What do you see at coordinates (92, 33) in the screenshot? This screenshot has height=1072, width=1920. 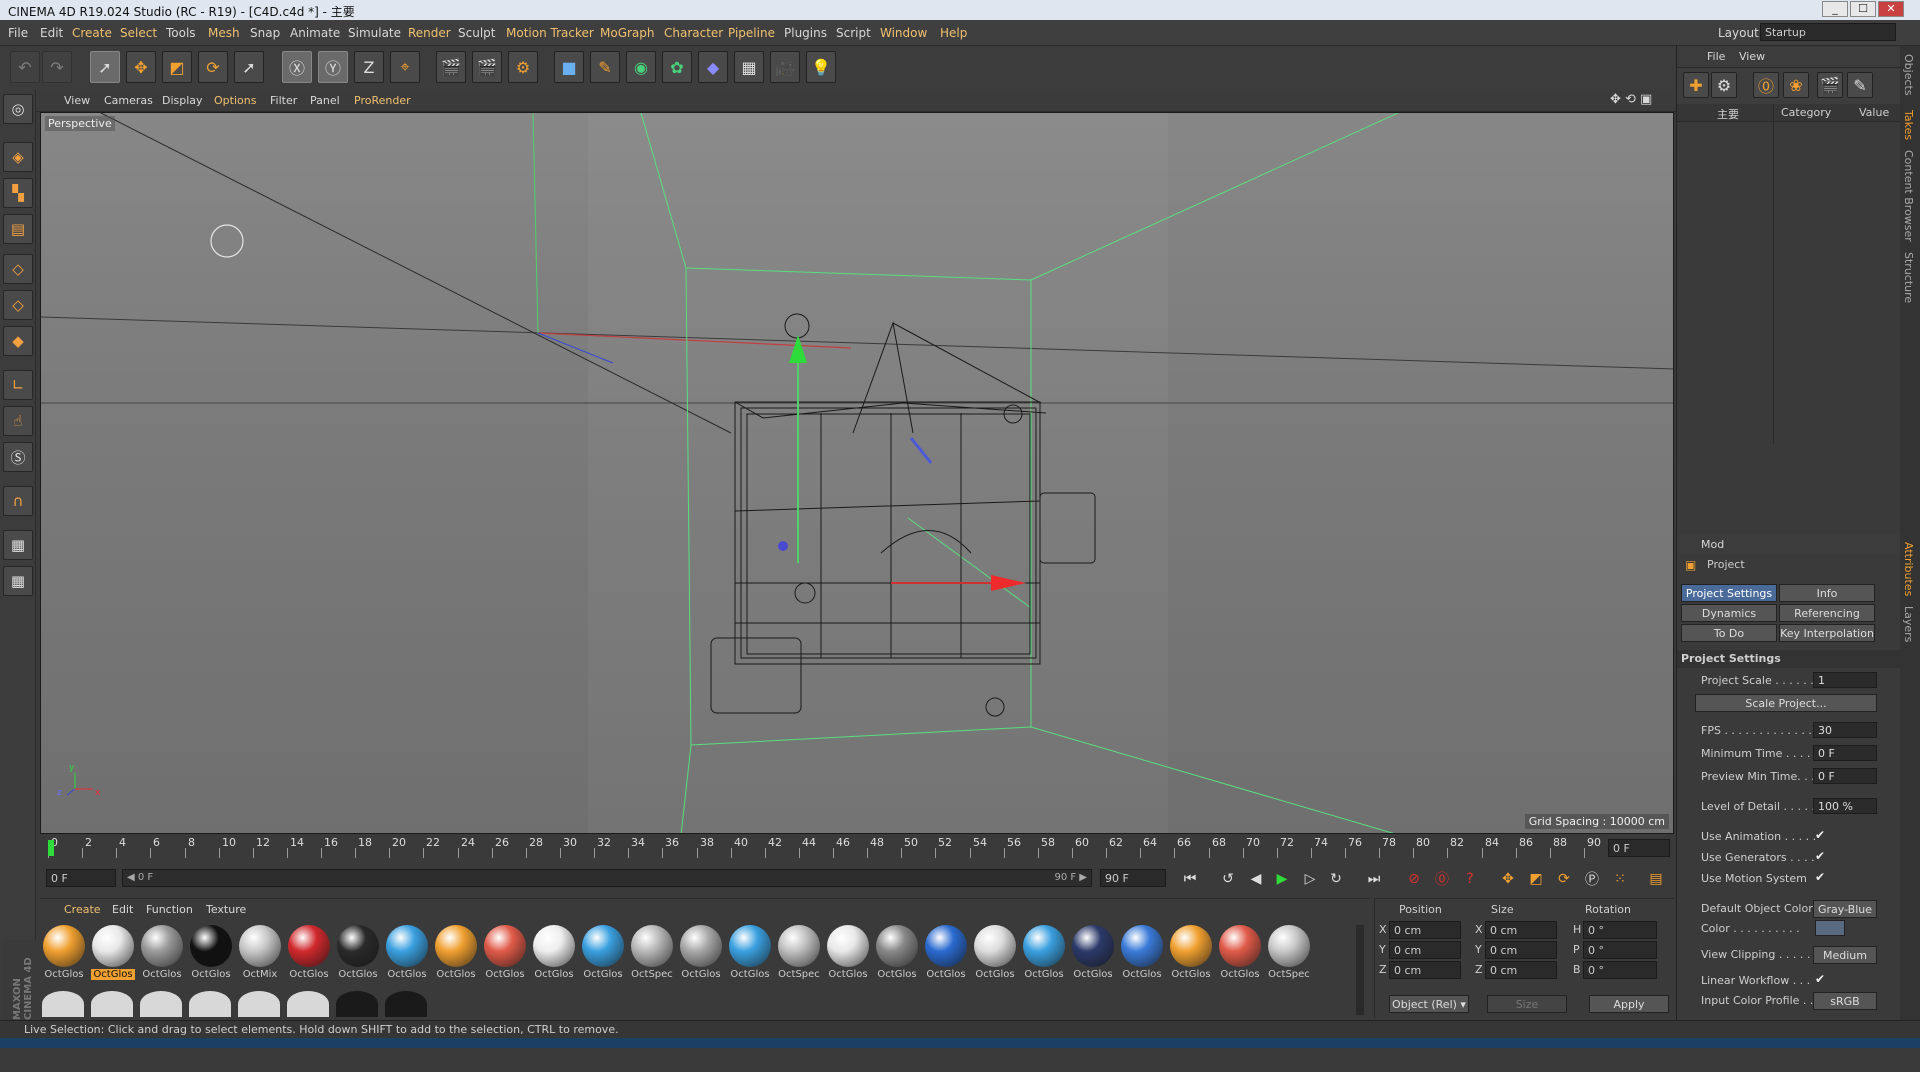 I see `menu-create: Create` at bounding box center [92, 33].